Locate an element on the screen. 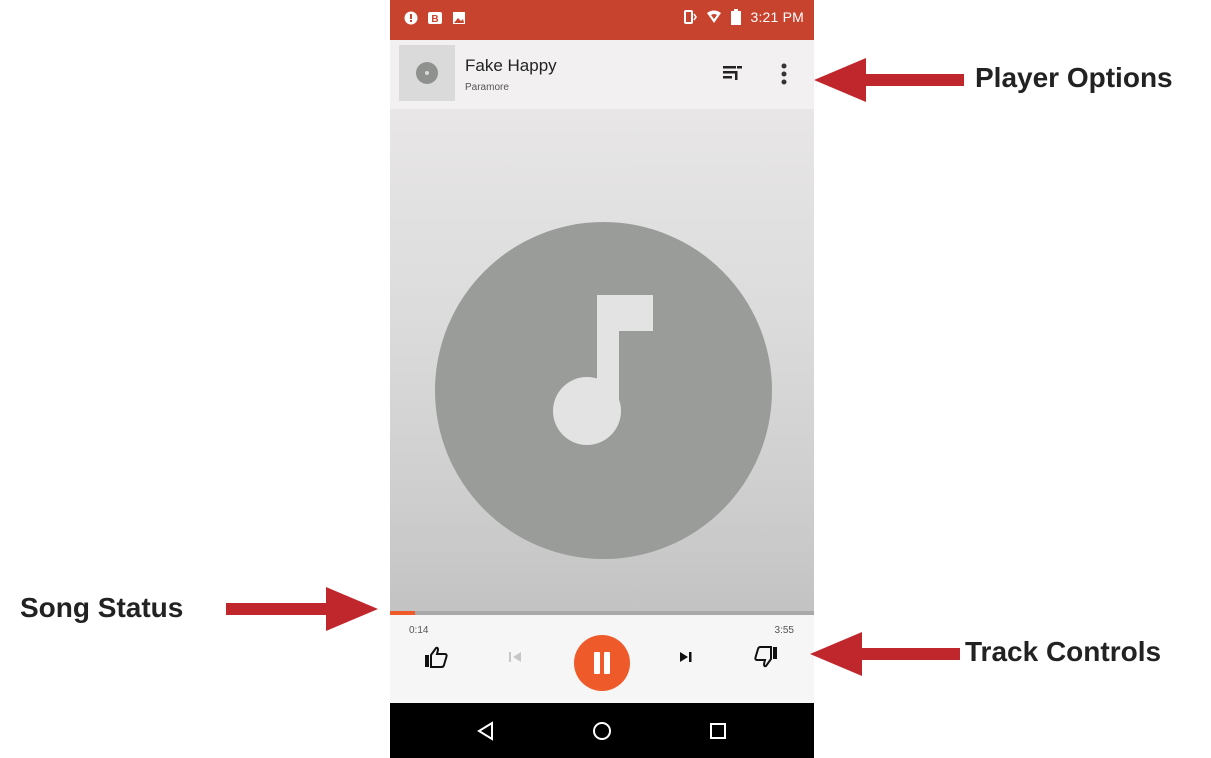 The image size is (1211, 758). svg-text: B is located at coordinates (434, 19).